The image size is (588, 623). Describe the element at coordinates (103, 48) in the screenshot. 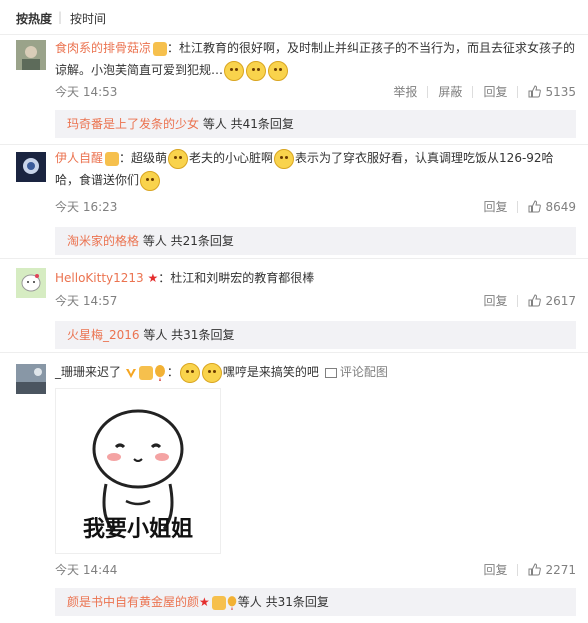

I see `comment-username: 食肉系的排骨菇凉` at that location.